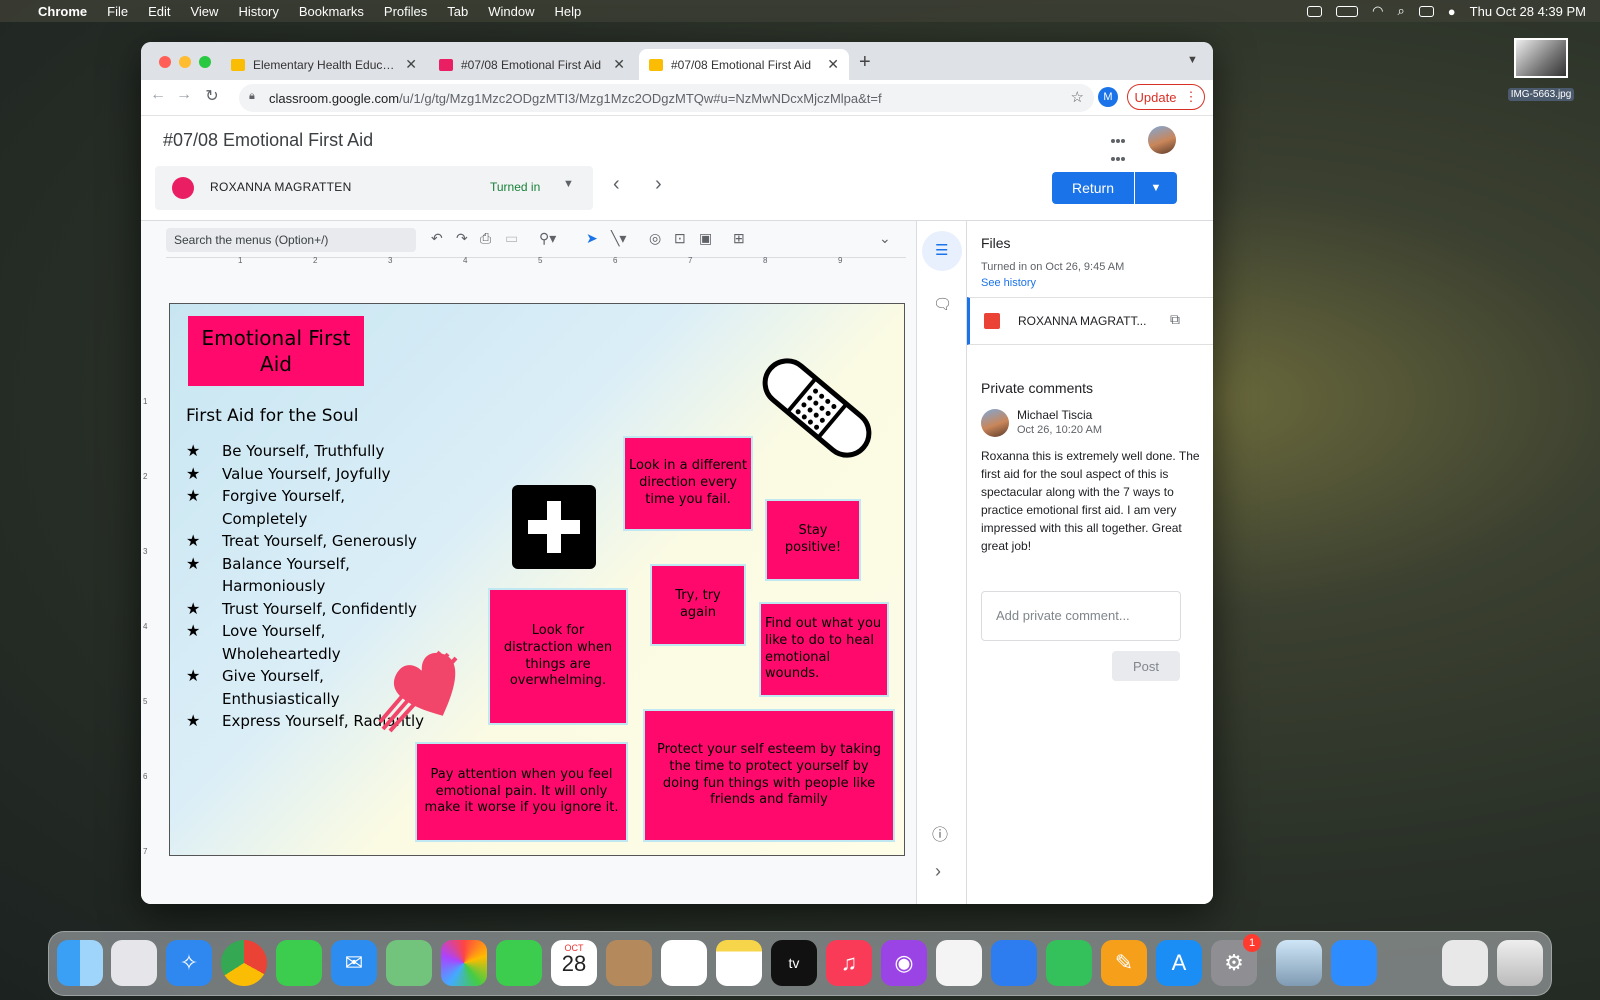 The width and height of the screenshot is (1600, 1000). Describe the element at coordinates (938, 871) in the screenshot. I see `collapse-panel-icon: ›` at that location.